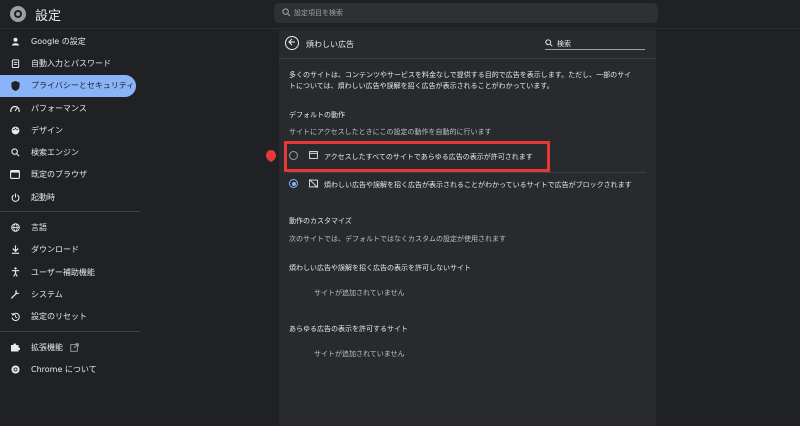  I want to click on back-button, so click(292, 43).